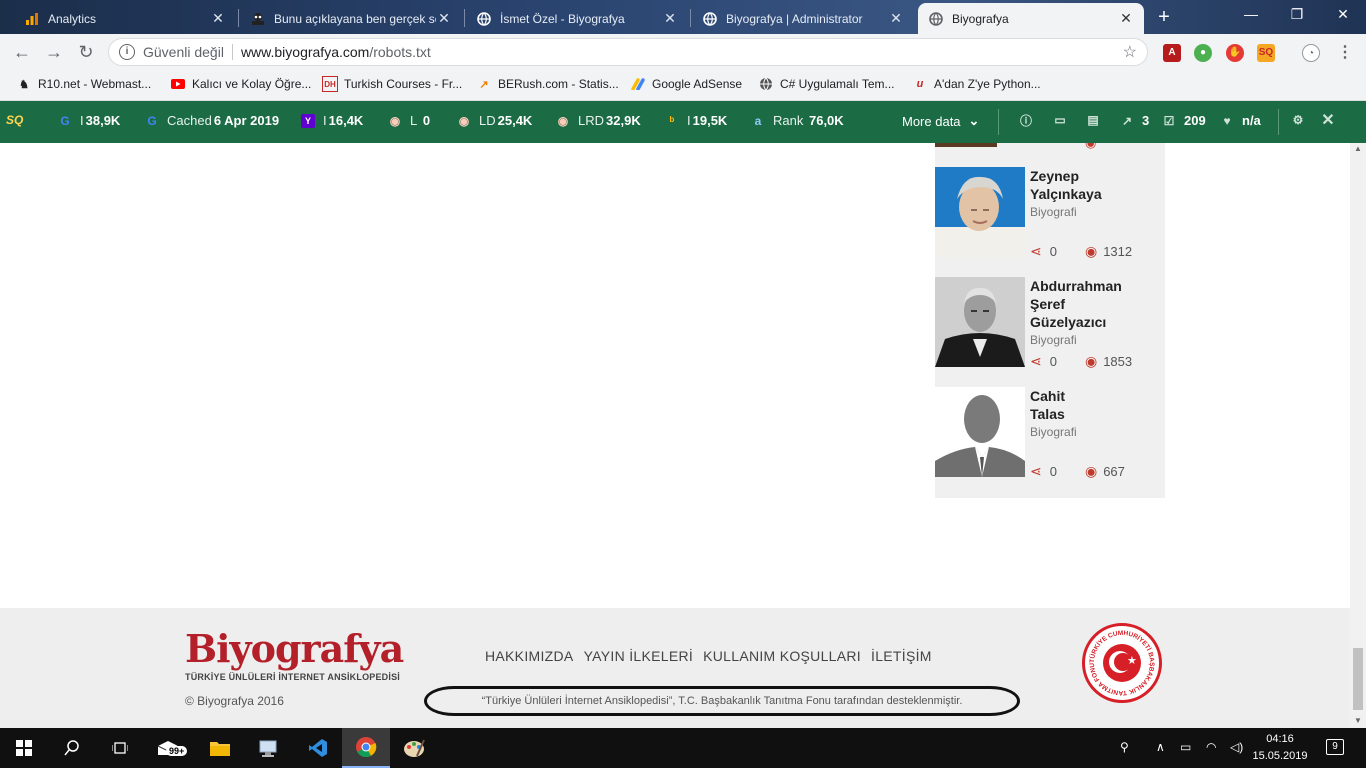 The image size is (1366, 768). What do you see at coordinates (639, 656) in the screenshot?
I see `footer-link-publishing-principles: YAYIN İLKELERİ` at bounding box center [639, 656].